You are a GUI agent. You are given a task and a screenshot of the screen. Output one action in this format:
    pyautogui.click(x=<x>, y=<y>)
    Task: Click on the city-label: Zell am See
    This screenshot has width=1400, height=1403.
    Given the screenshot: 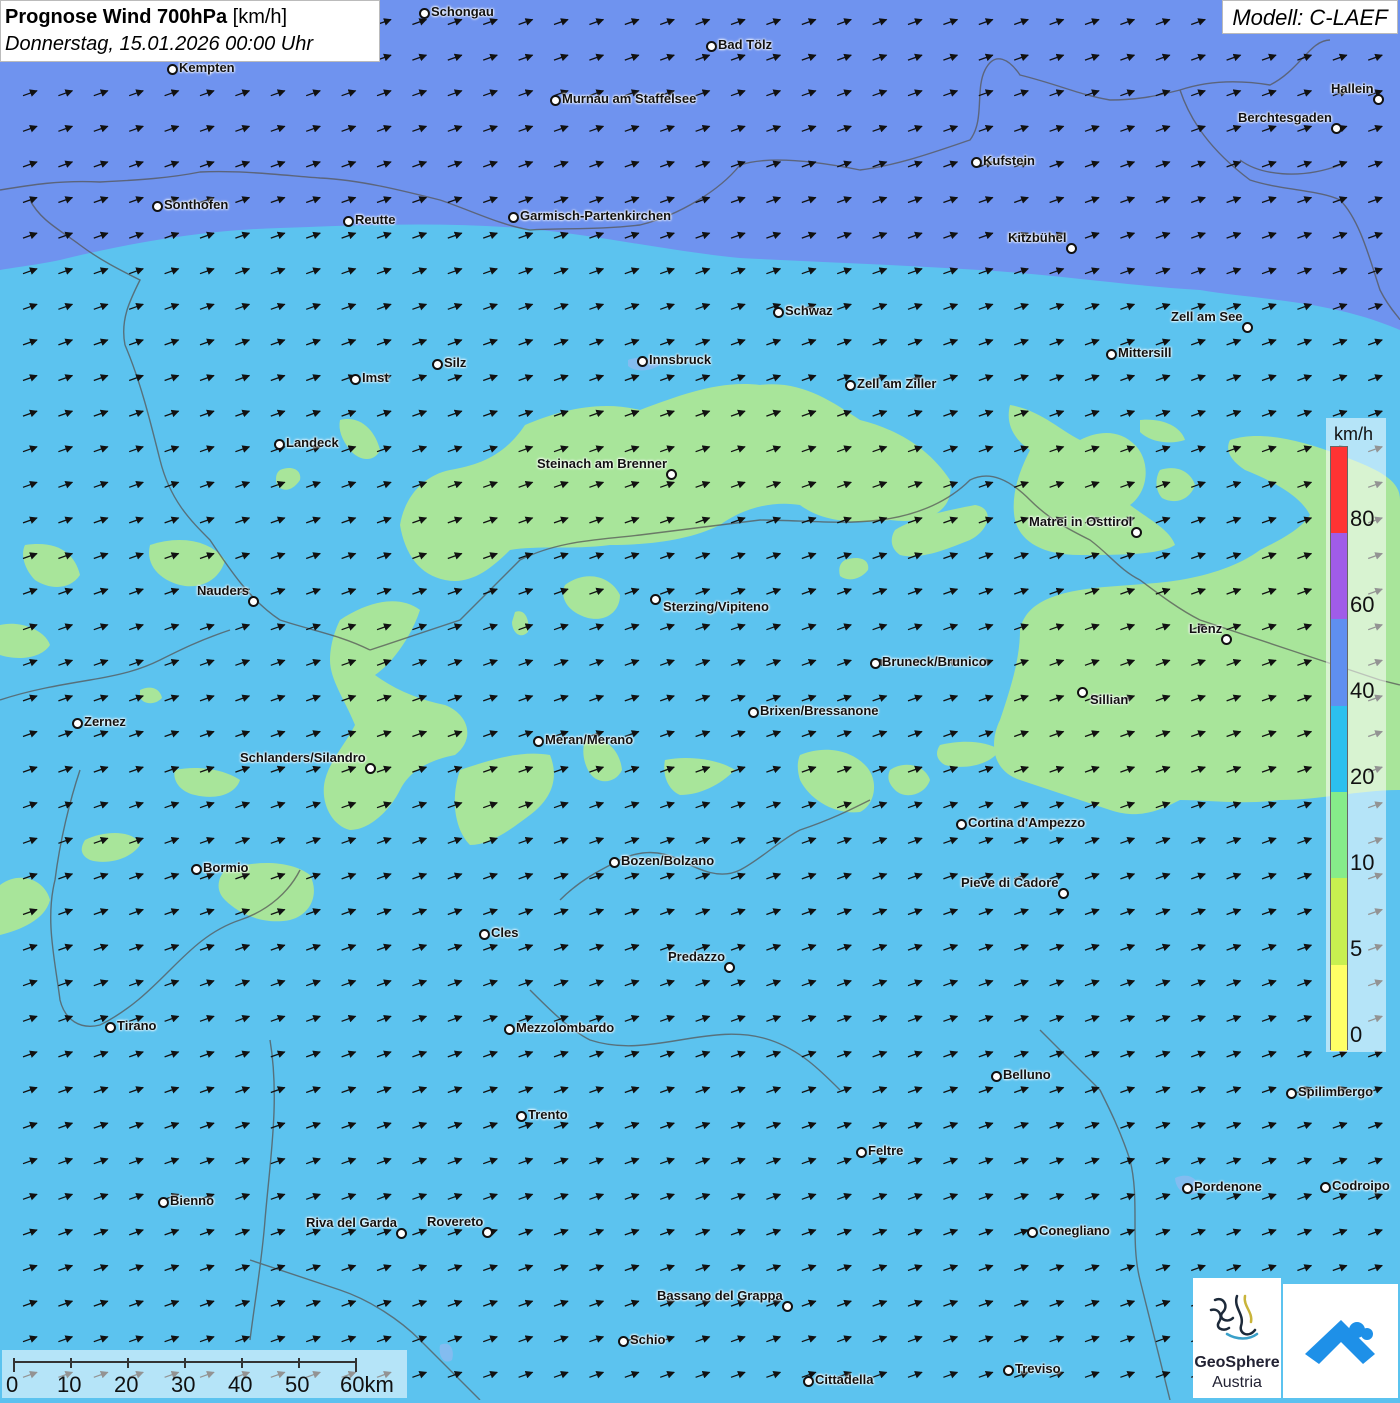 What is the action you would take?
    pyautogui.click(x=1207, y=316)
    